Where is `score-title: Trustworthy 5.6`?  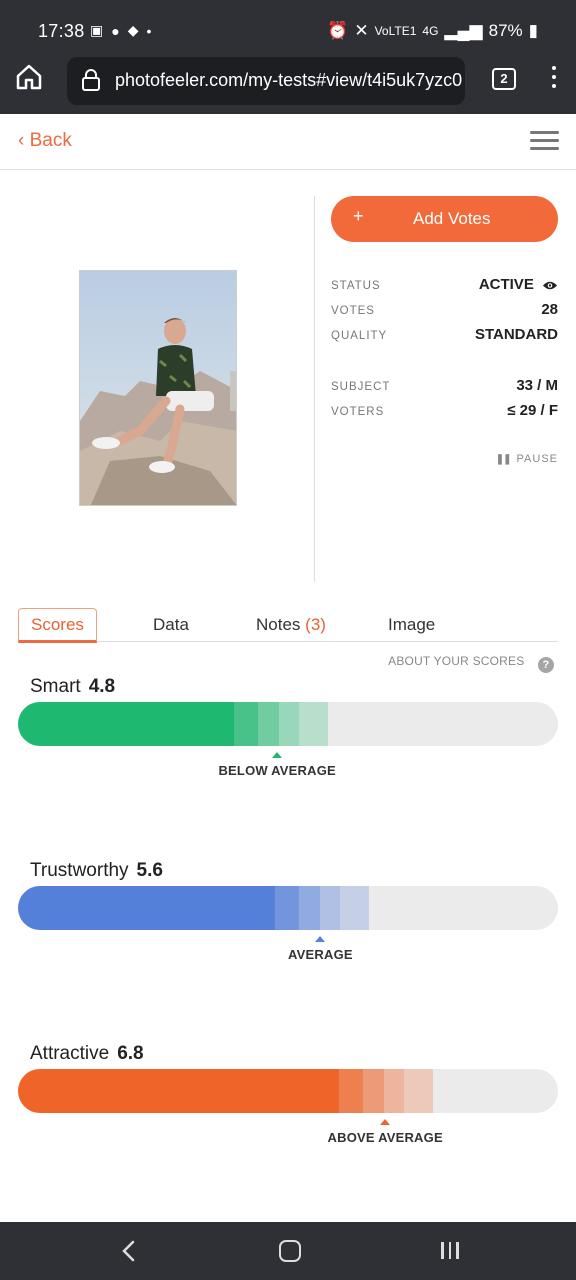
score-title: Trustworthy 5.6 is located at coordinates (96, 871).